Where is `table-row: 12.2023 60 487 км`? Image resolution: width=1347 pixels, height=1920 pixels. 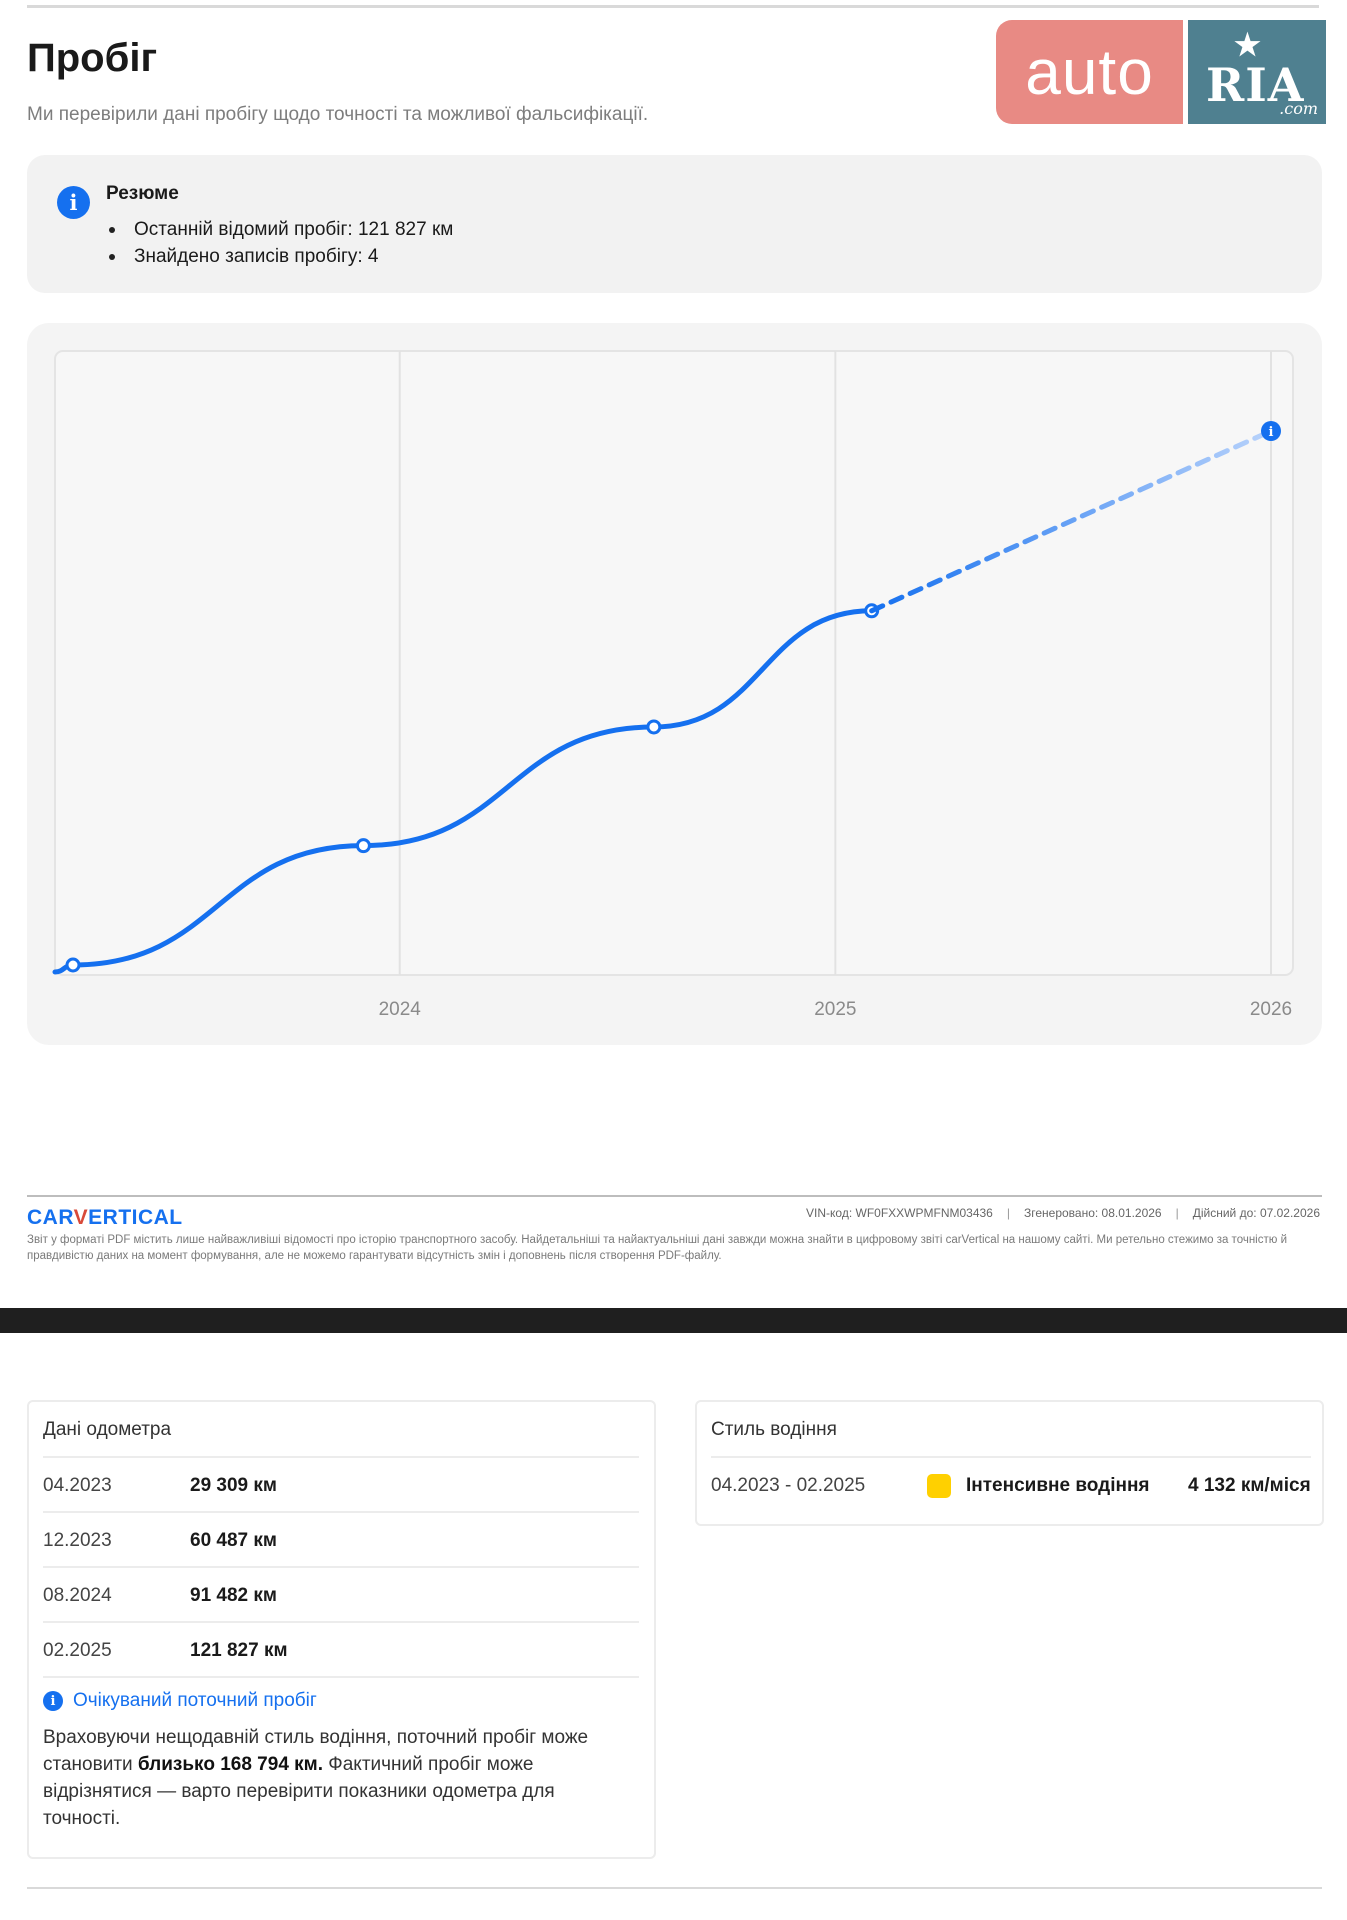
table-row: 12.2023 60 487 км is located at coordinates (341, 1539).